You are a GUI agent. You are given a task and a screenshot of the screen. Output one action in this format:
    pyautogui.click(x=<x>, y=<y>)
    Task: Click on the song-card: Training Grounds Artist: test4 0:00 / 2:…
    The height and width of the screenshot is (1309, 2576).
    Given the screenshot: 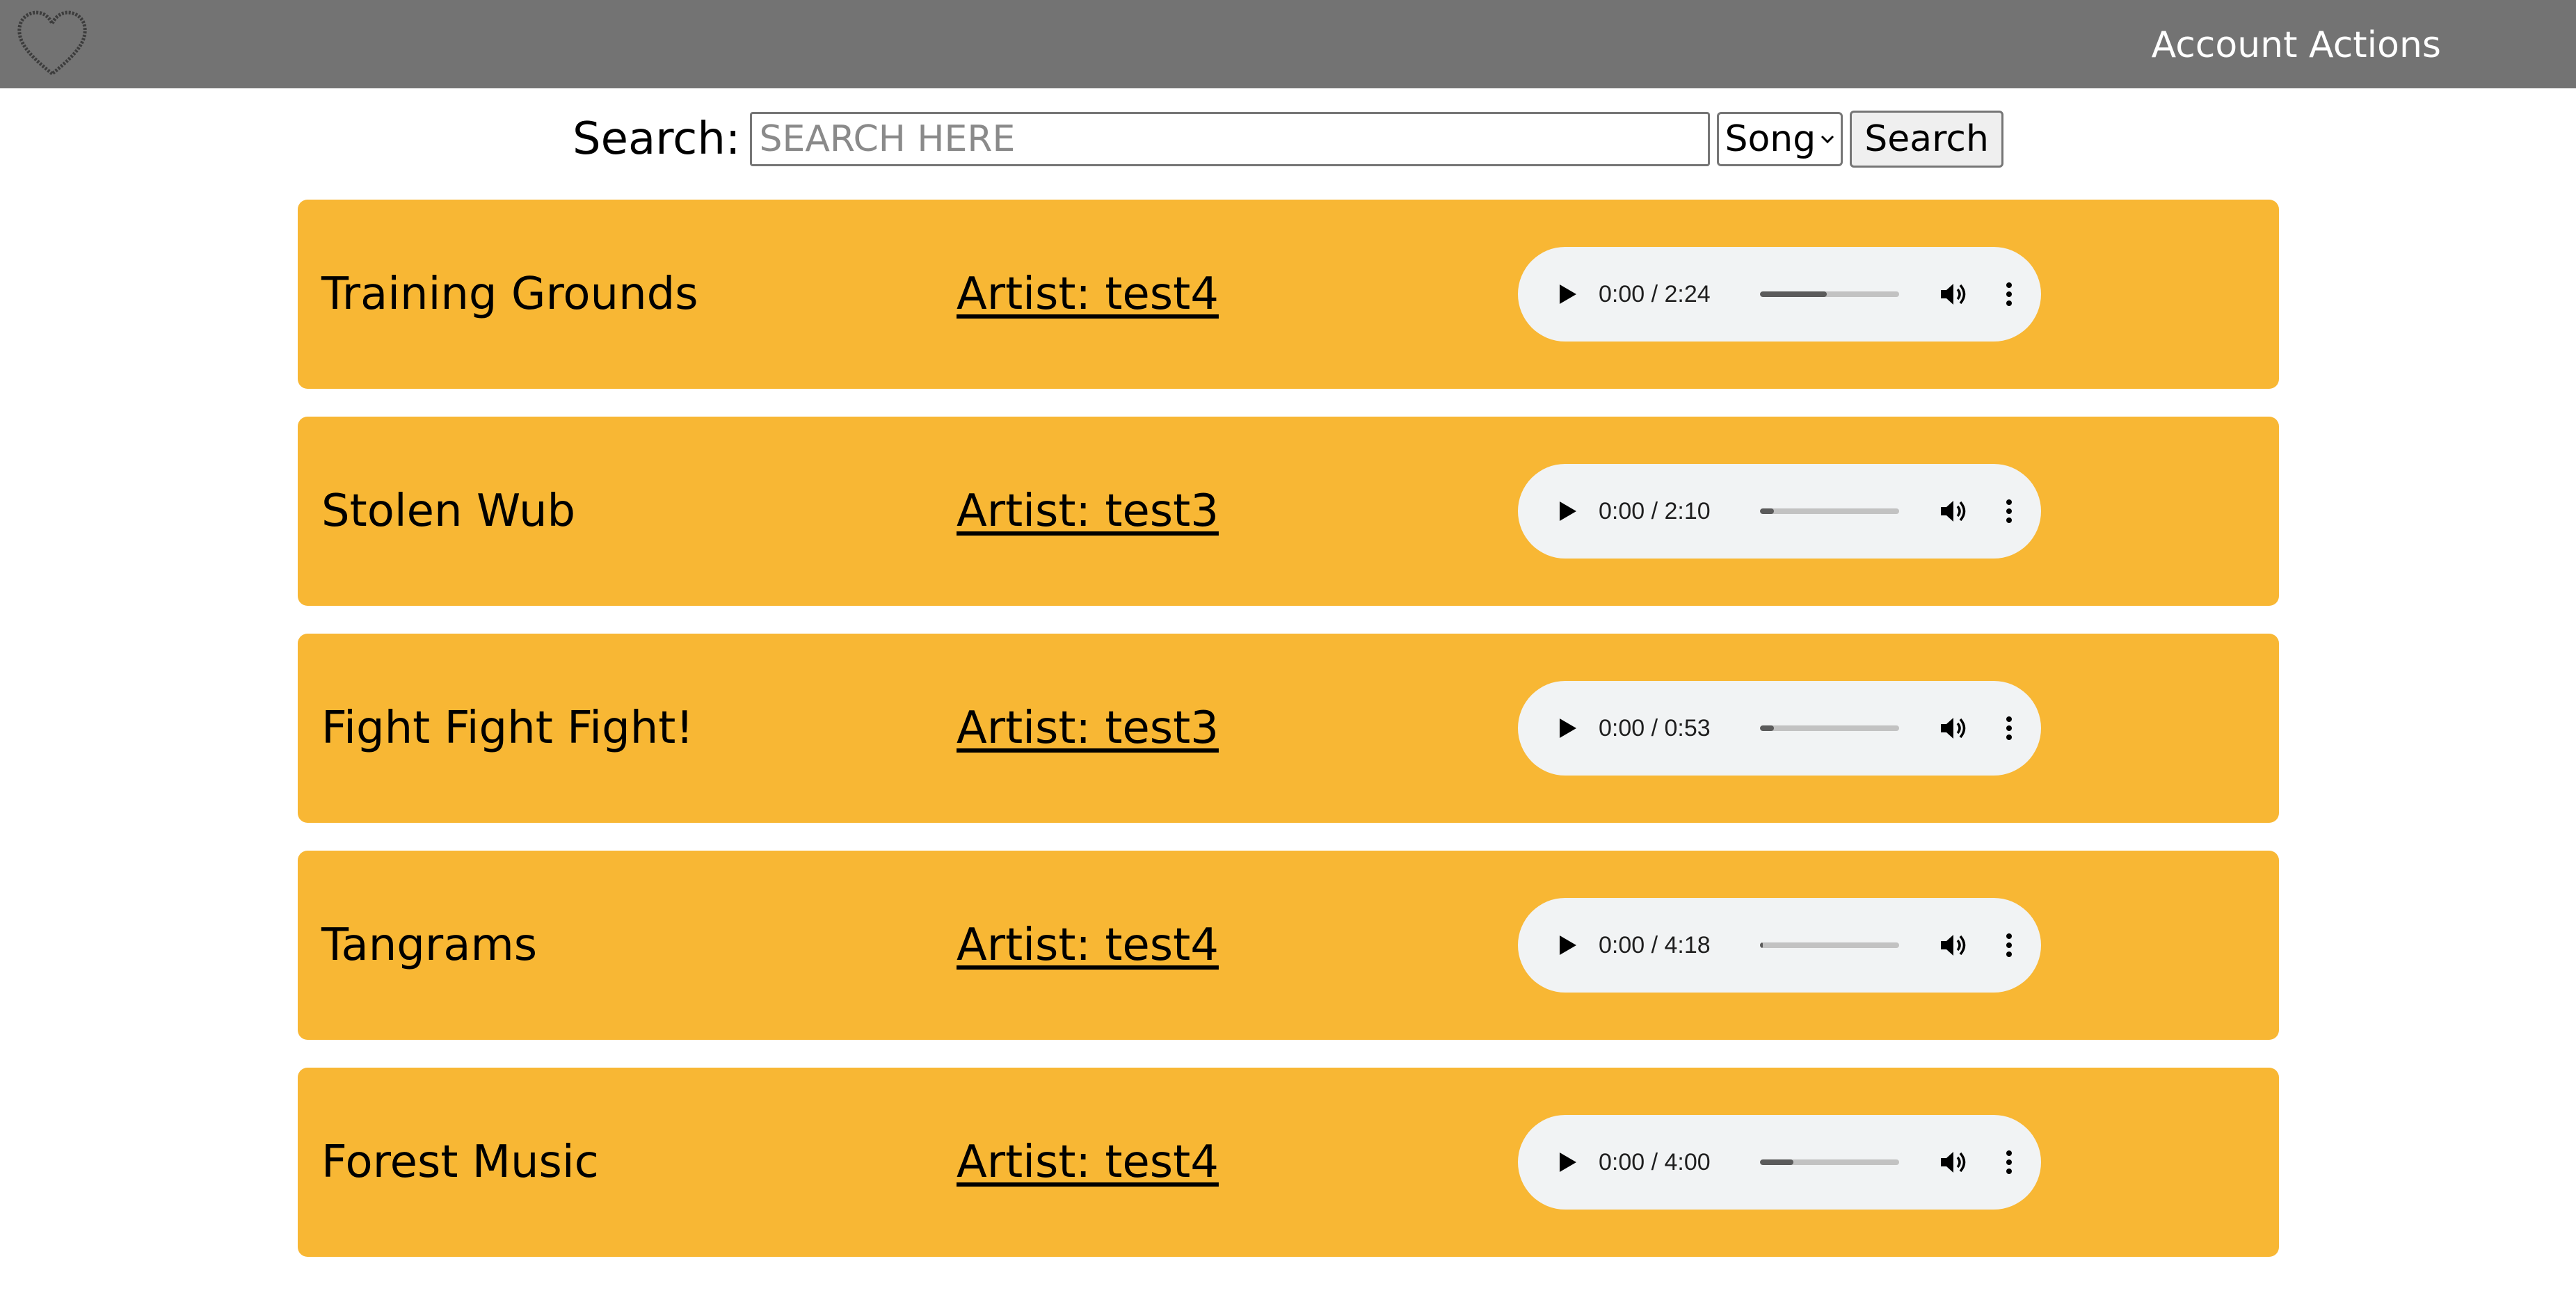 What is the action you would take?
    pyautogui.click(x=1288, y=295)
    